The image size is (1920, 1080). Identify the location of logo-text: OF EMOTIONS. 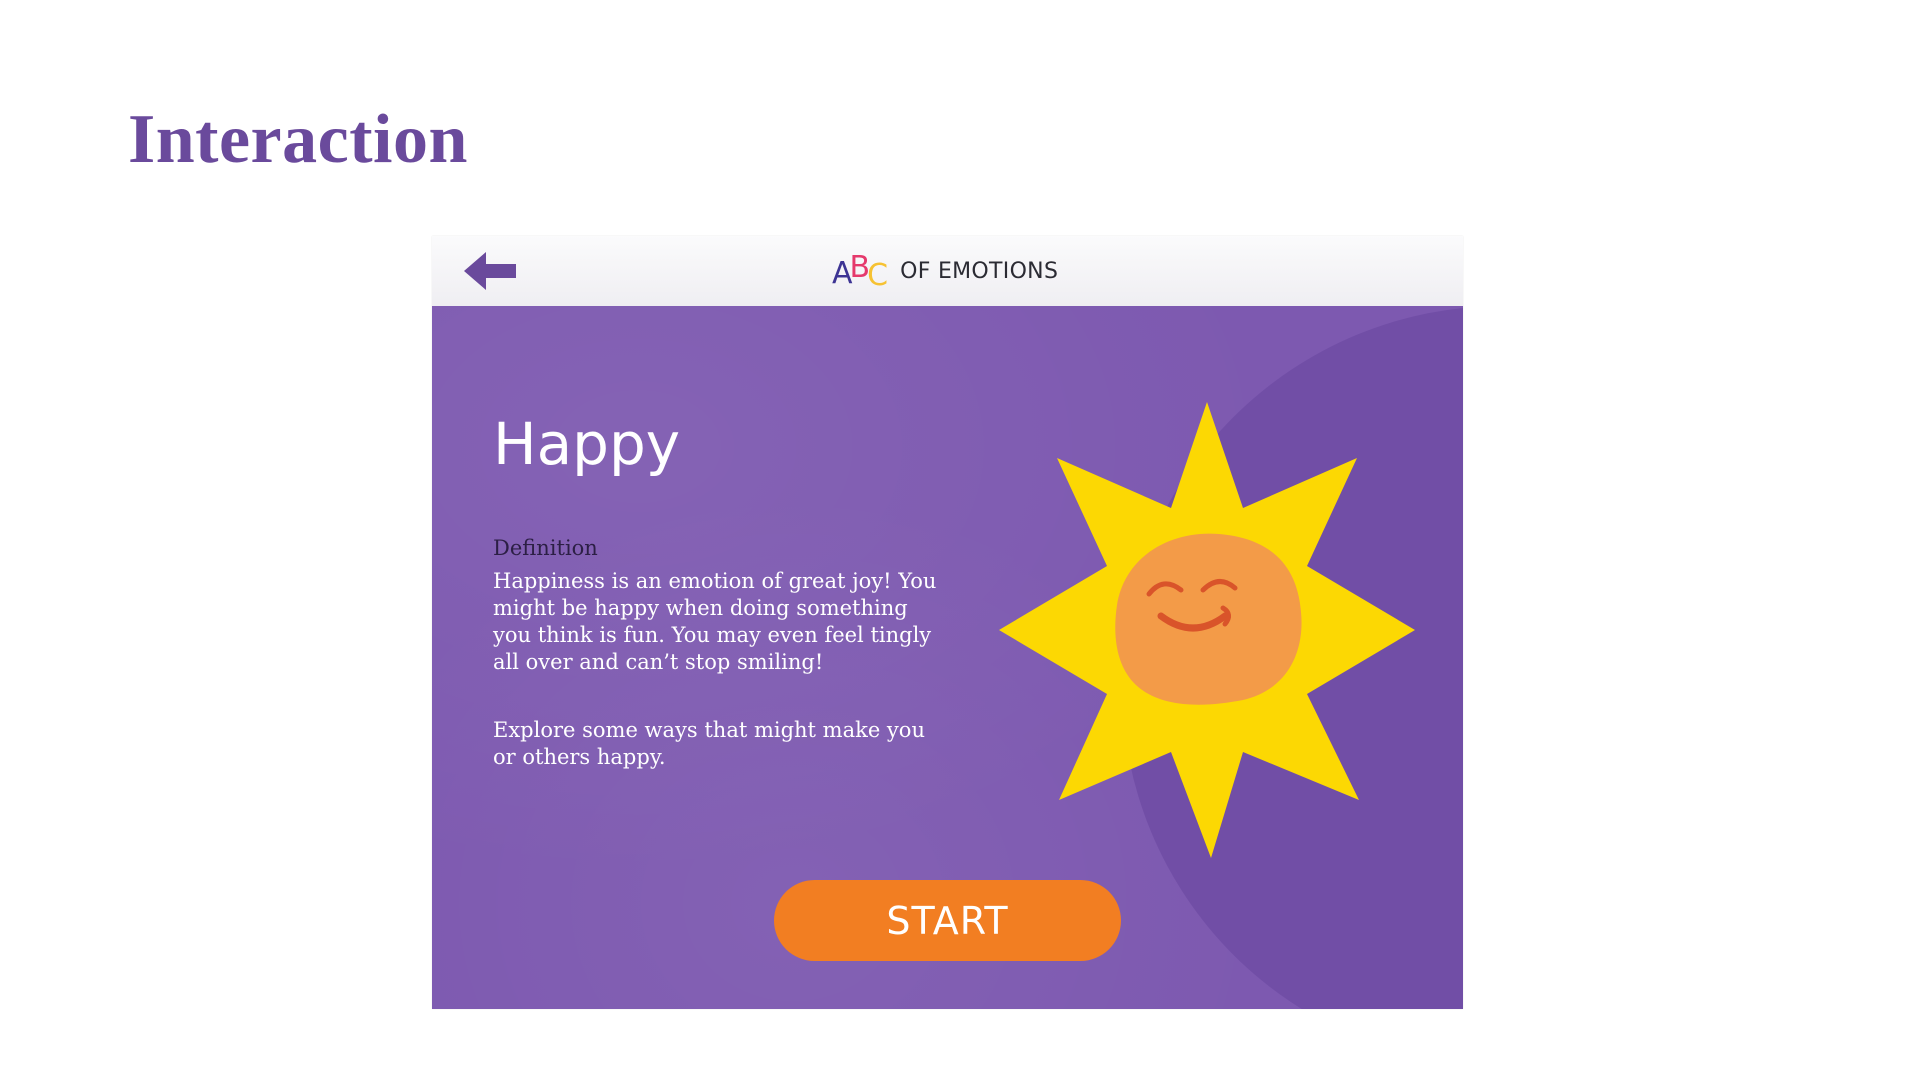
(979, 271).